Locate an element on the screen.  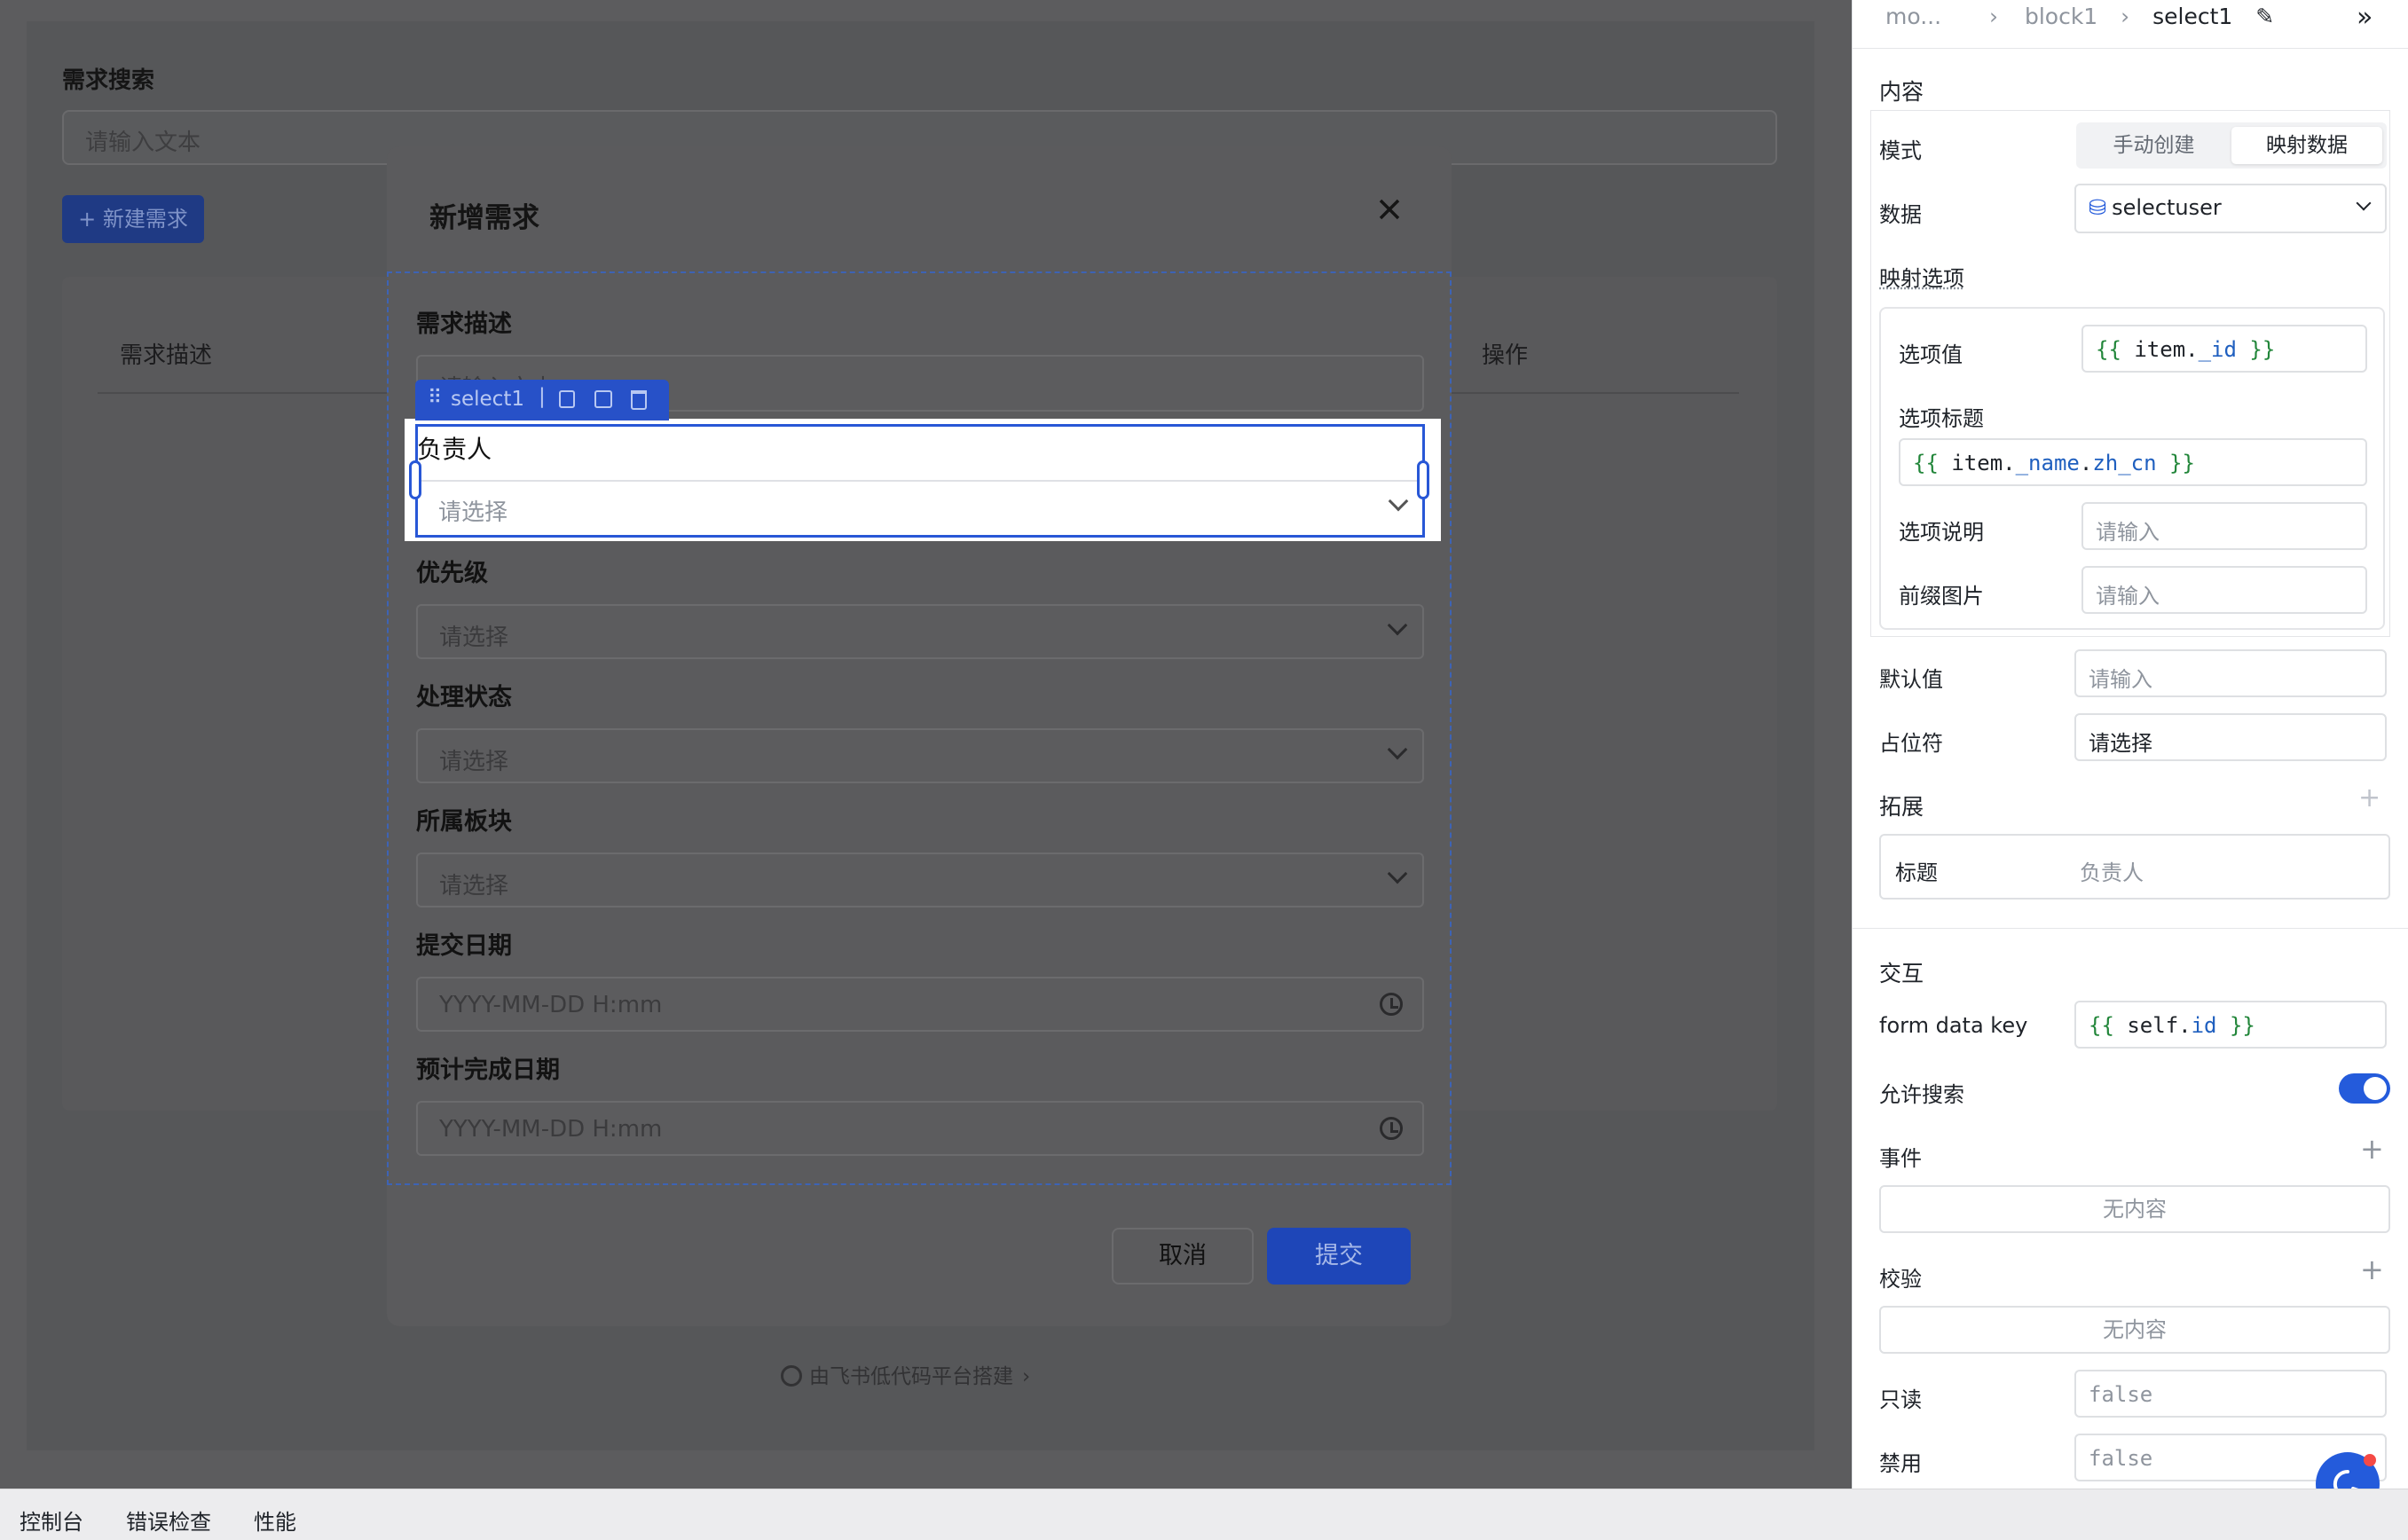
validation-label: 校验 is located at coordinates (1900, 1279).